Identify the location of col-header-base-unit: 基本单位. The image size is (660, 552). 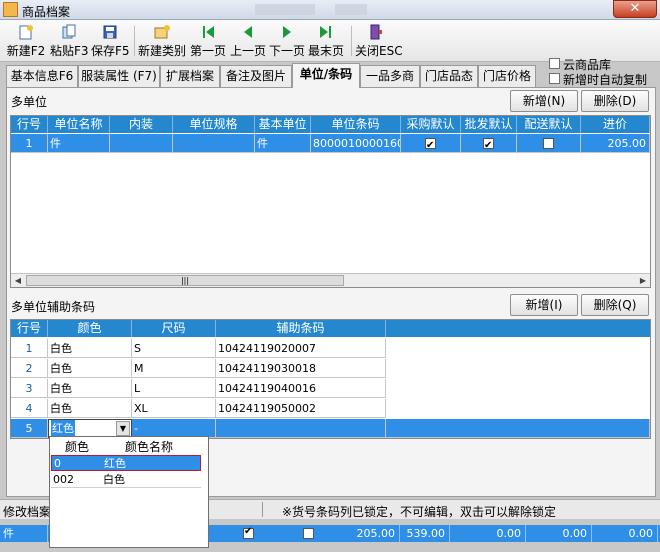
(283, 124).